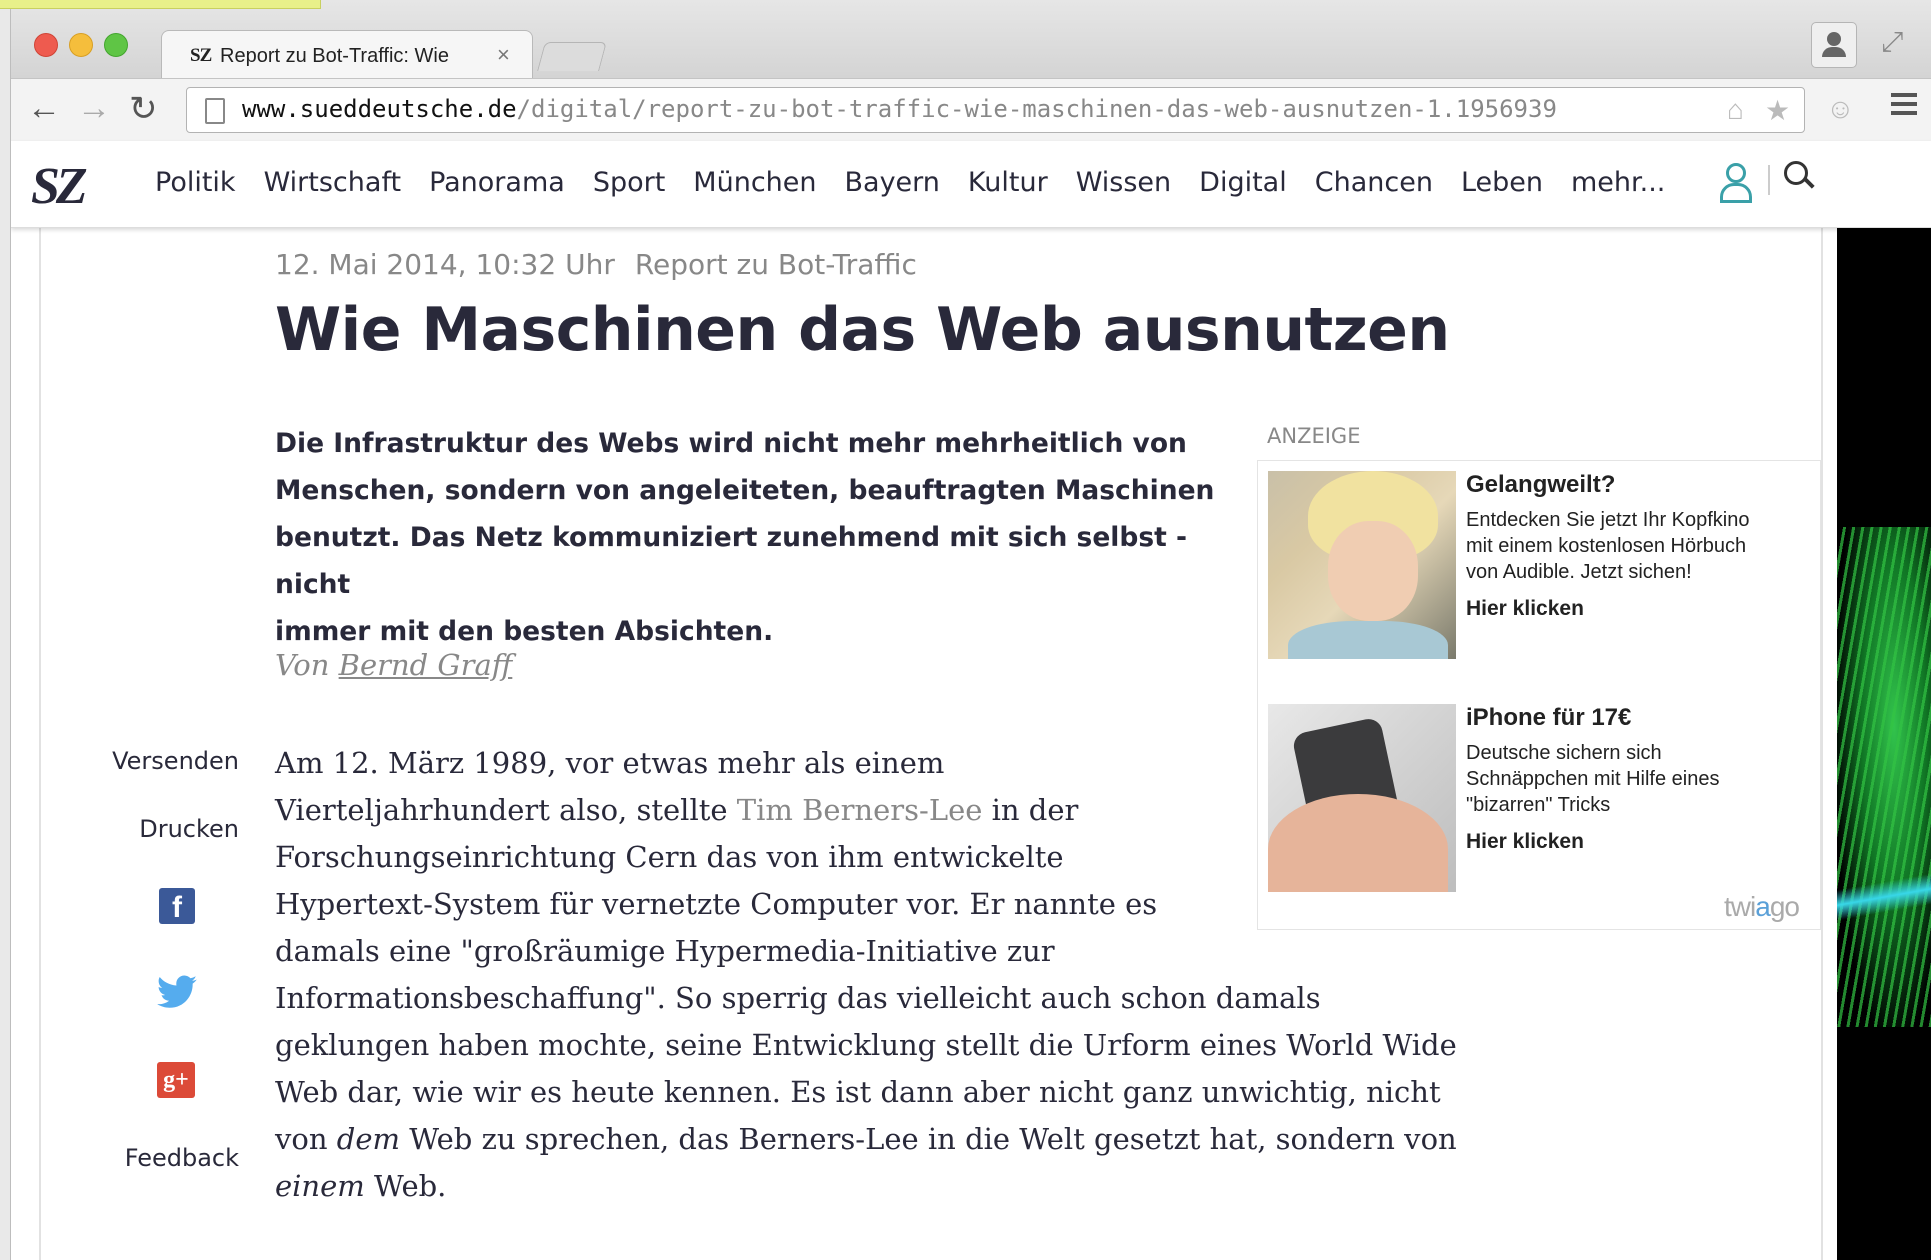 This screenshot has height=1260, width=1931. Describe the element at coordinates (195, 182) in the screenshot. I see `nav-item-politik: Politik` at that location.